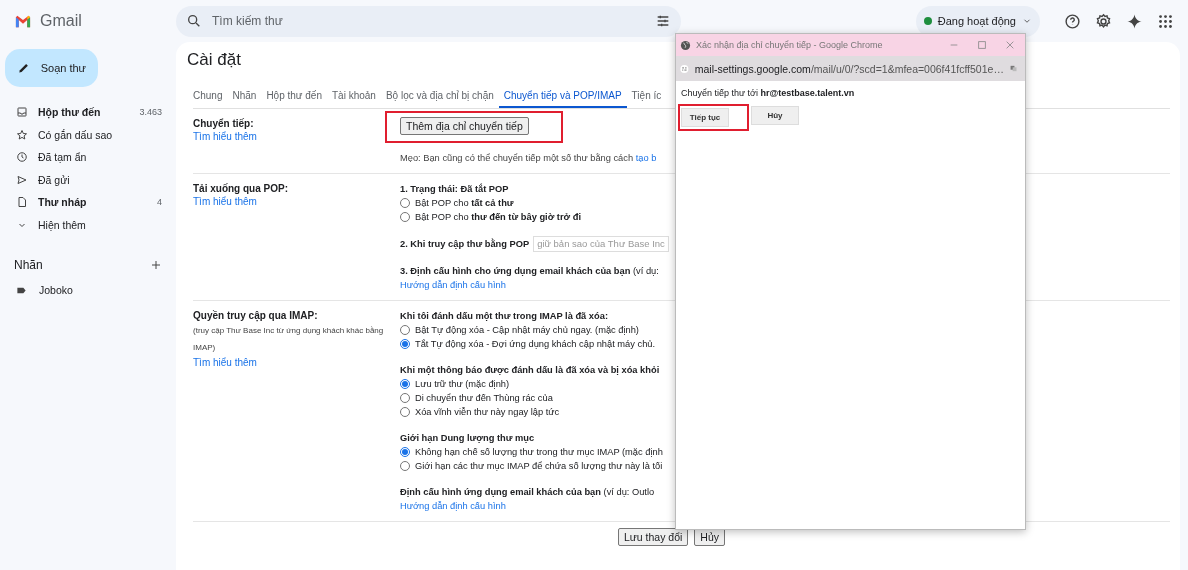  What do you see at coordinates (244, 98) in the screenshot?
I see `settings-tab: Nhãn` at bounding box center [244, 98].